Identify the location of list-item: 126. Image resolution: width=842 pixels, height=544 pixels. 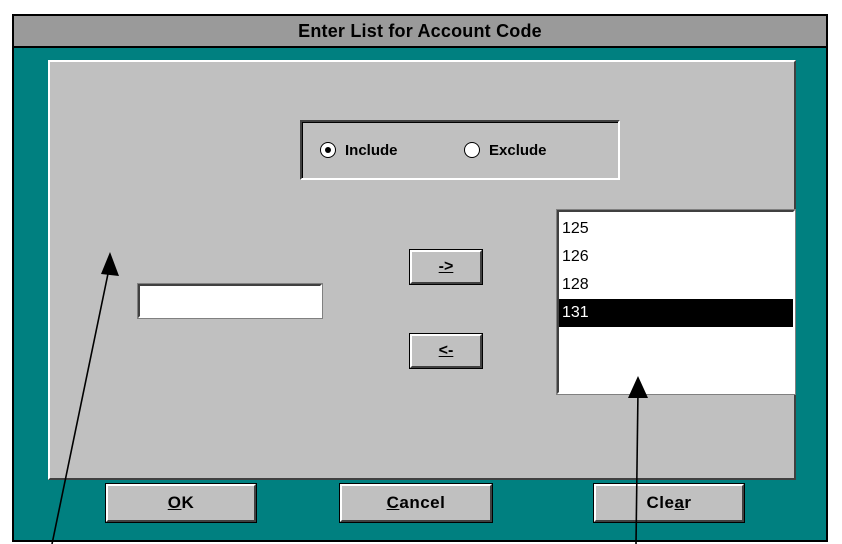
(676, 257).